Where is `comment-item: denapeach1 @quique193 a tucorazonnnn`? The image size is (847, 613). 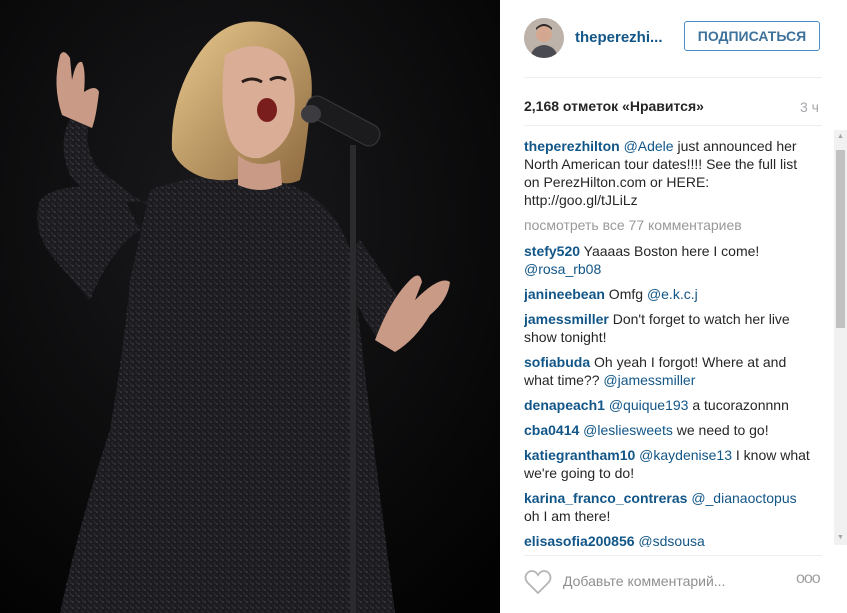 comment-item: denapeach1 @quique193 a tucorazonnnn is located at coordinates (668, 405).